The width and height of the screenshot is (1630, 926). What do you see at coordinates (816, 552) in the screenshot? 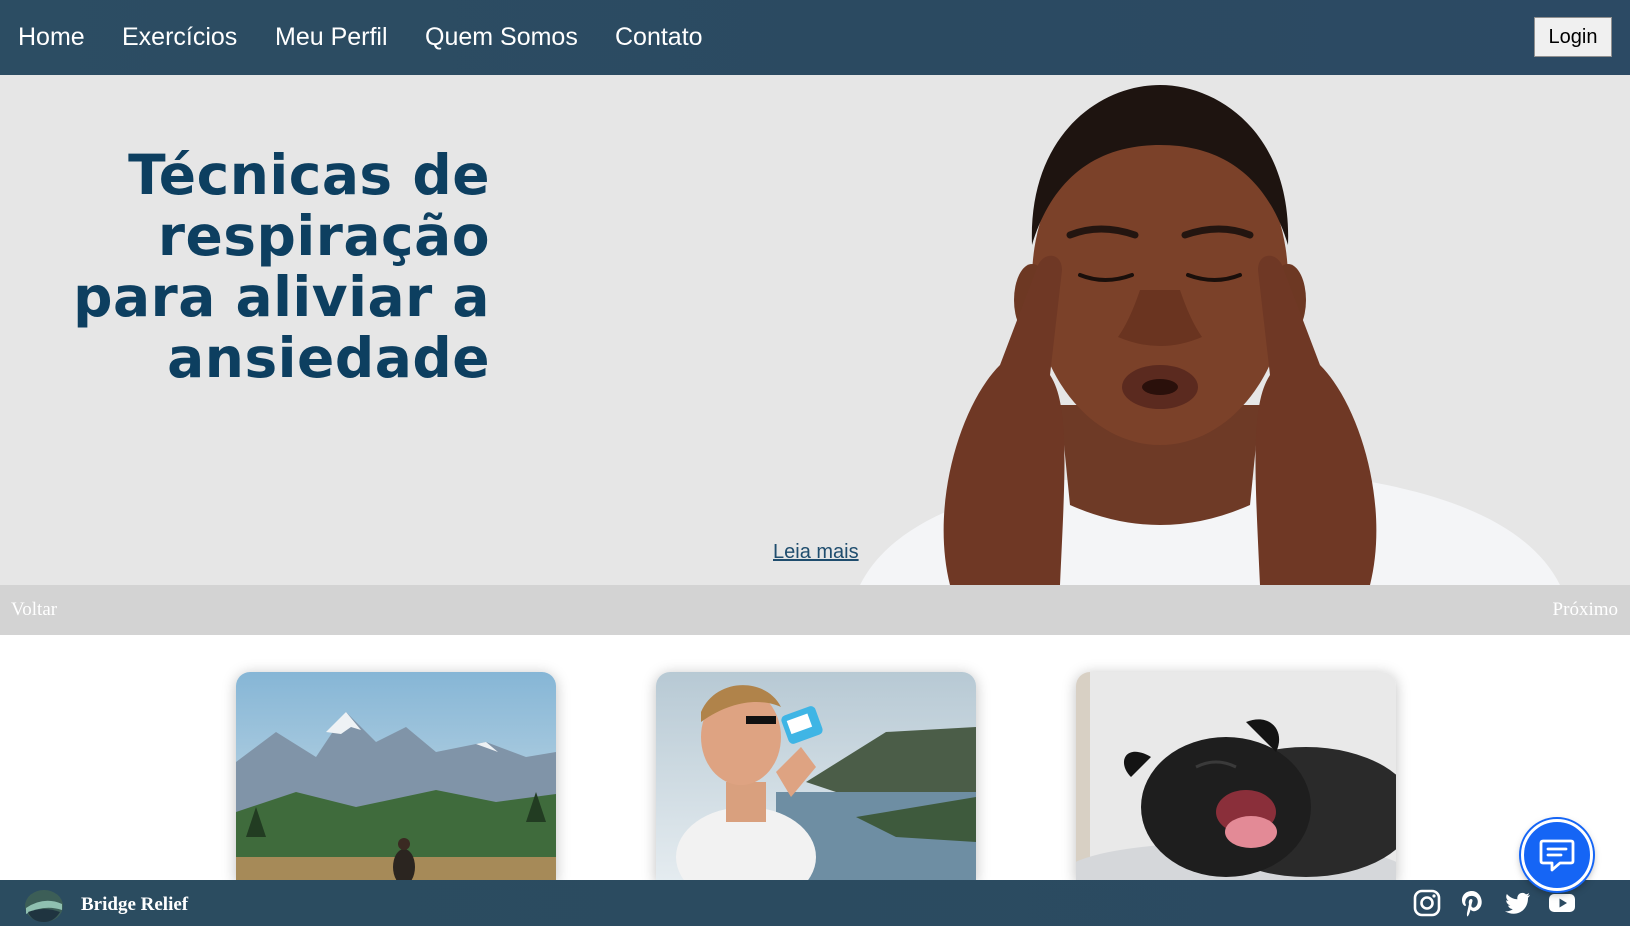
I see `read-more-link: Leia mais` at bounding box center [816, 552].